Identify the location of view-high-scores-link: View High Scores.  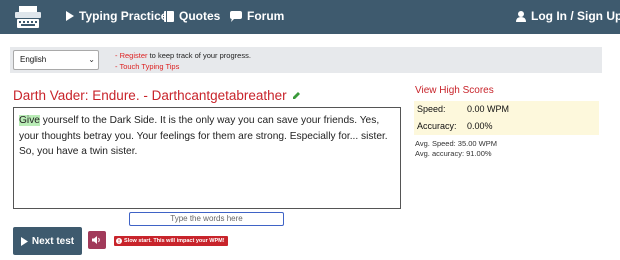
(454, 90).